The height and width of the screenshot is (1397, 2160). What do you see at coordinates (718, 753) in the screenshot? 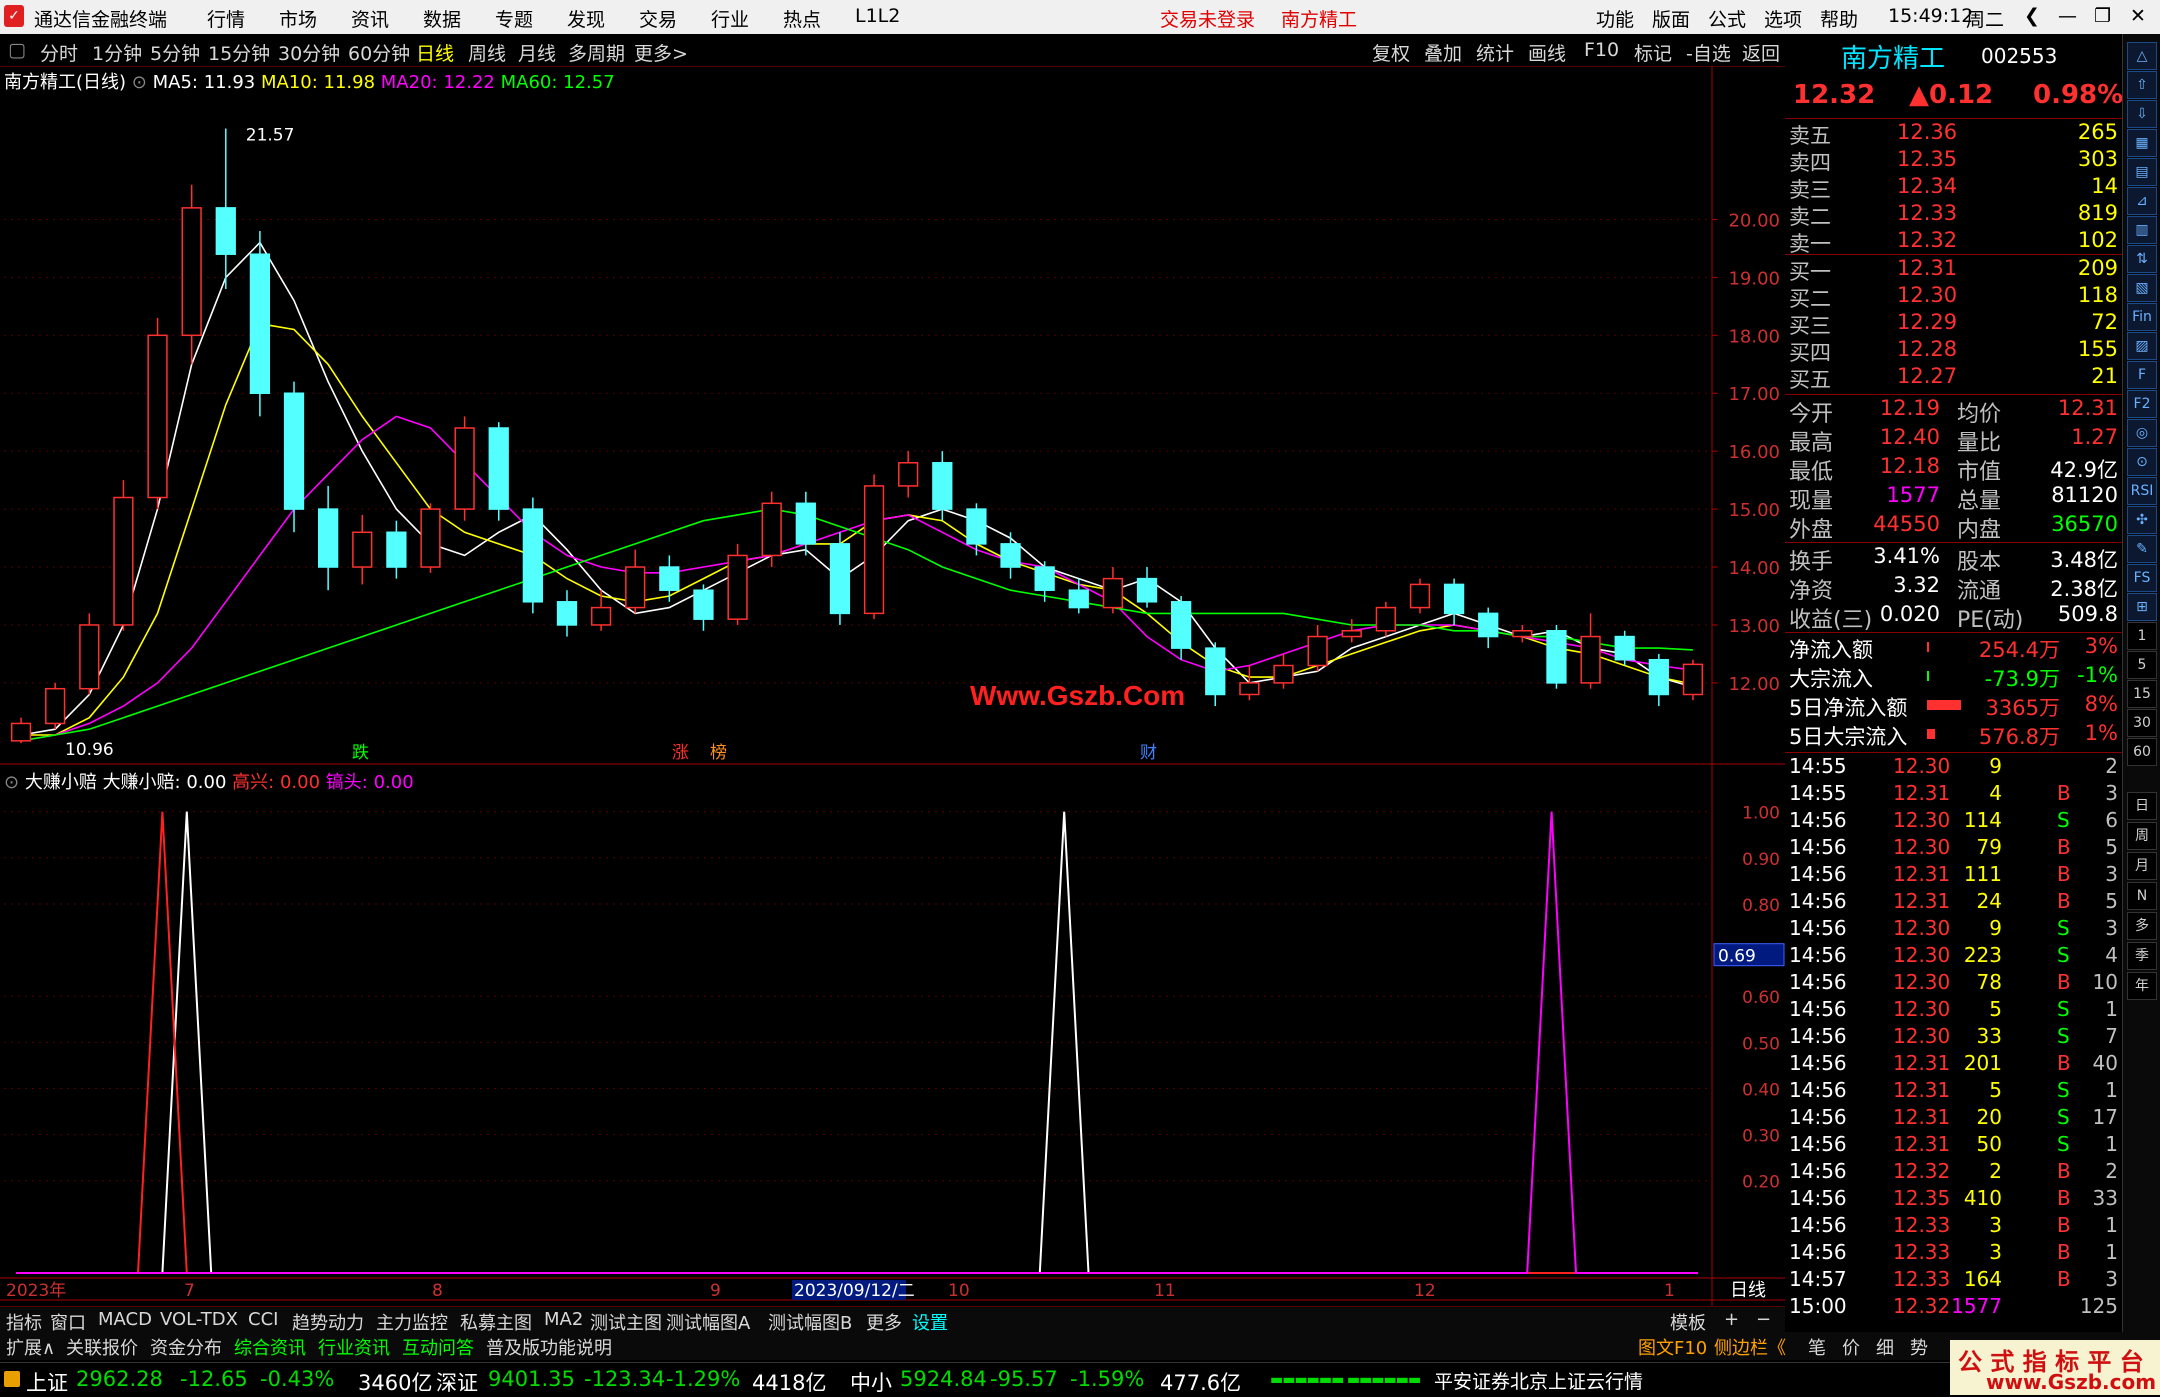
I see `event-marker: 榜` at bounding box center [718, 753].